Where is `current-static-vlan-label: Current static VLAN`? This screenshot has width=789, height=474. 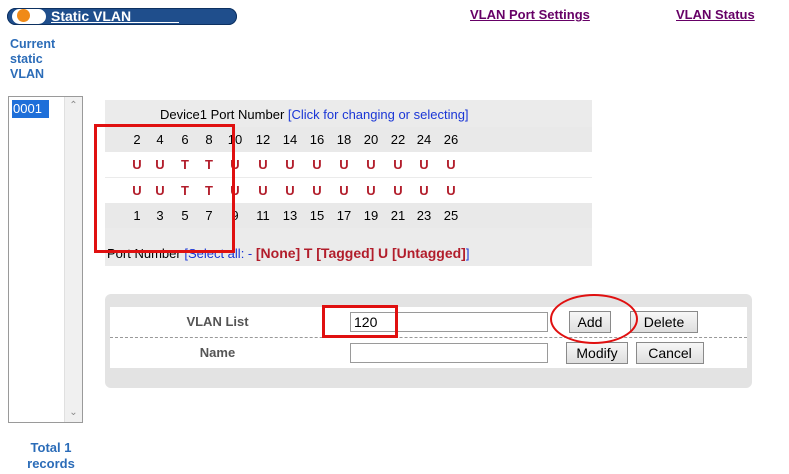 current-static-vlan-label: Current static VLAN is located at coordinates (33, 59).